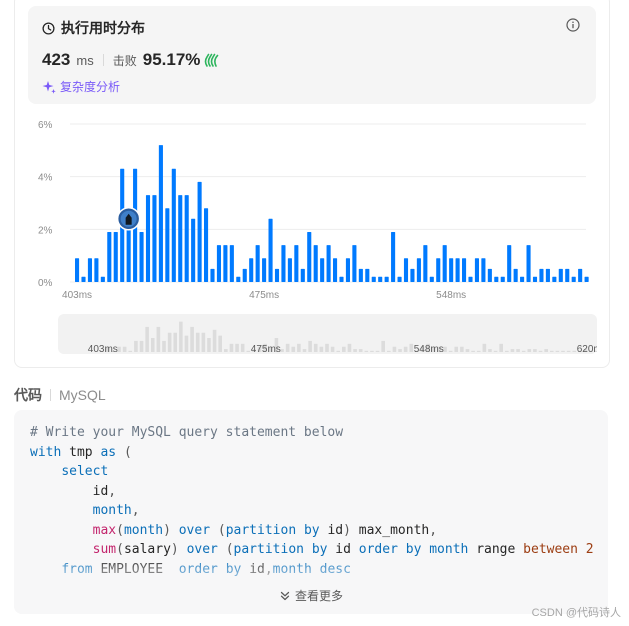 The image size is (629, 626). Describe the element at coordinates (212, 60) in the screenshot. I see `clap-icon` at that location.